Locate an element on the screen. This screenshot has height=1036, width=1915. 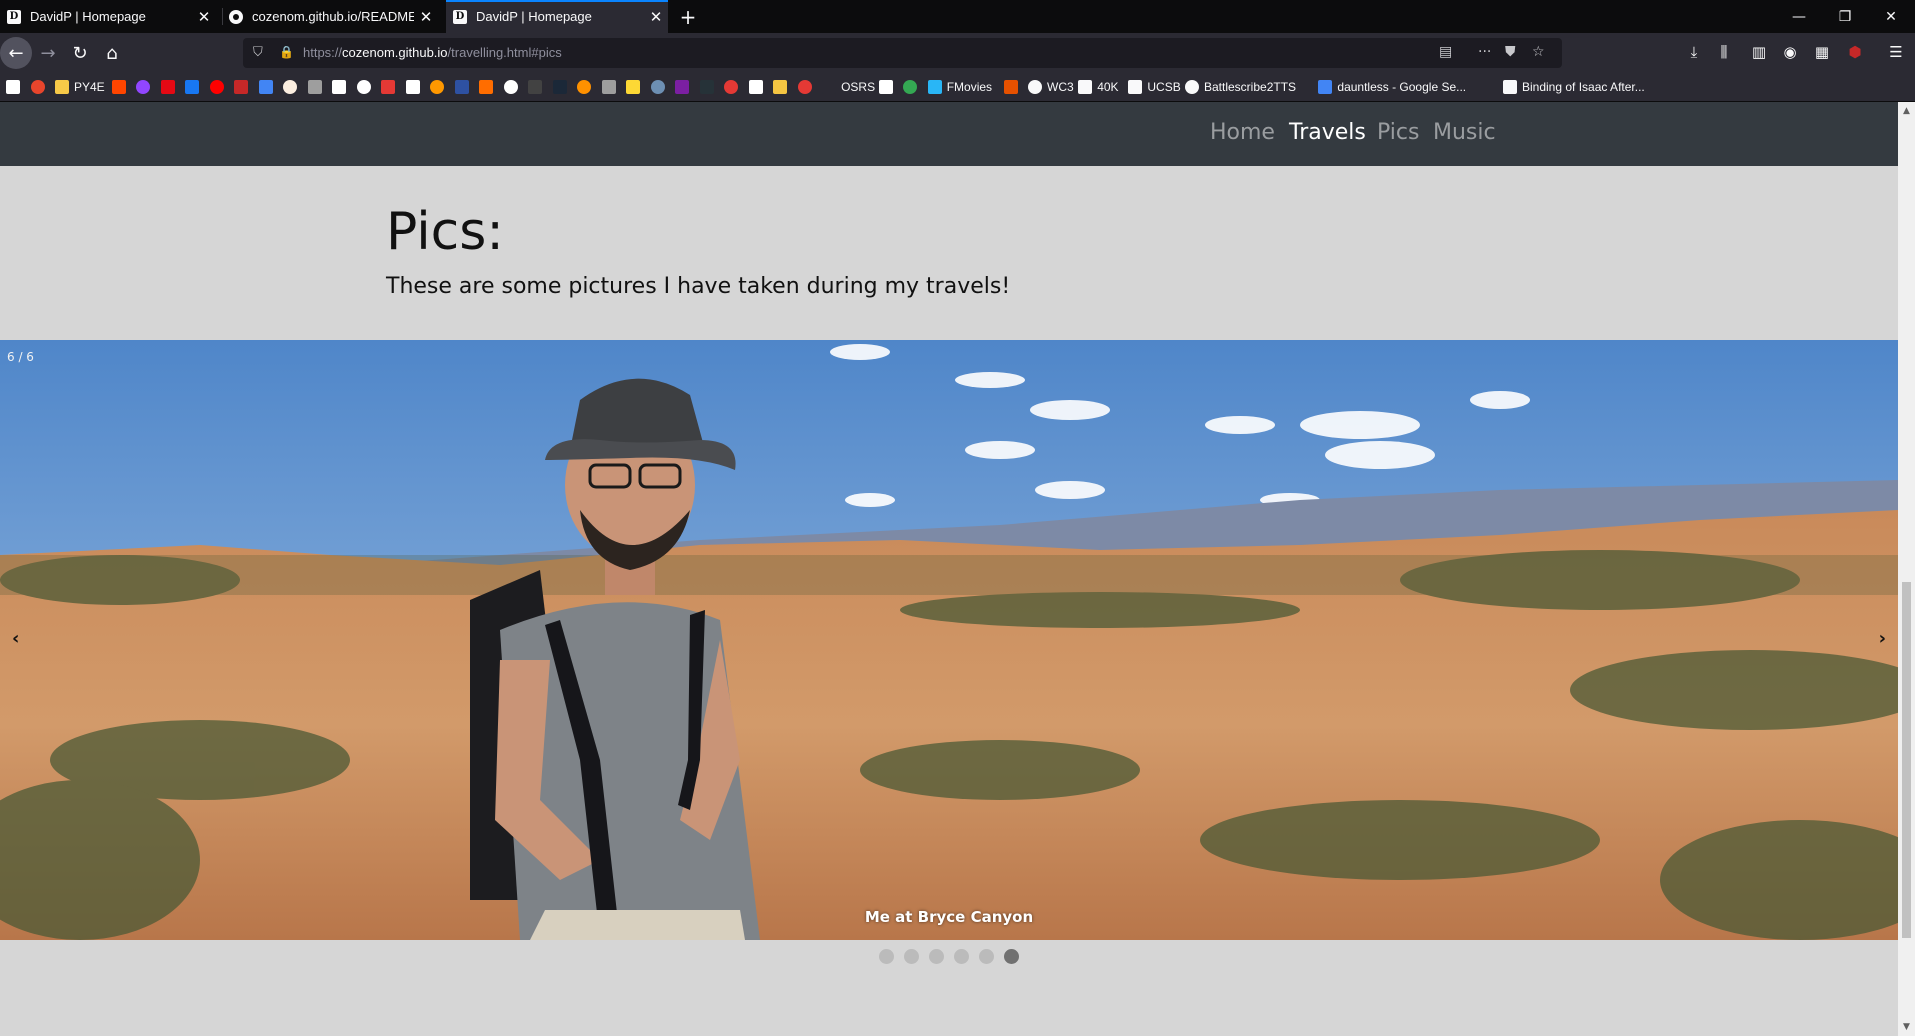
next-slide-button: › is located at coordinates (1882, 638).